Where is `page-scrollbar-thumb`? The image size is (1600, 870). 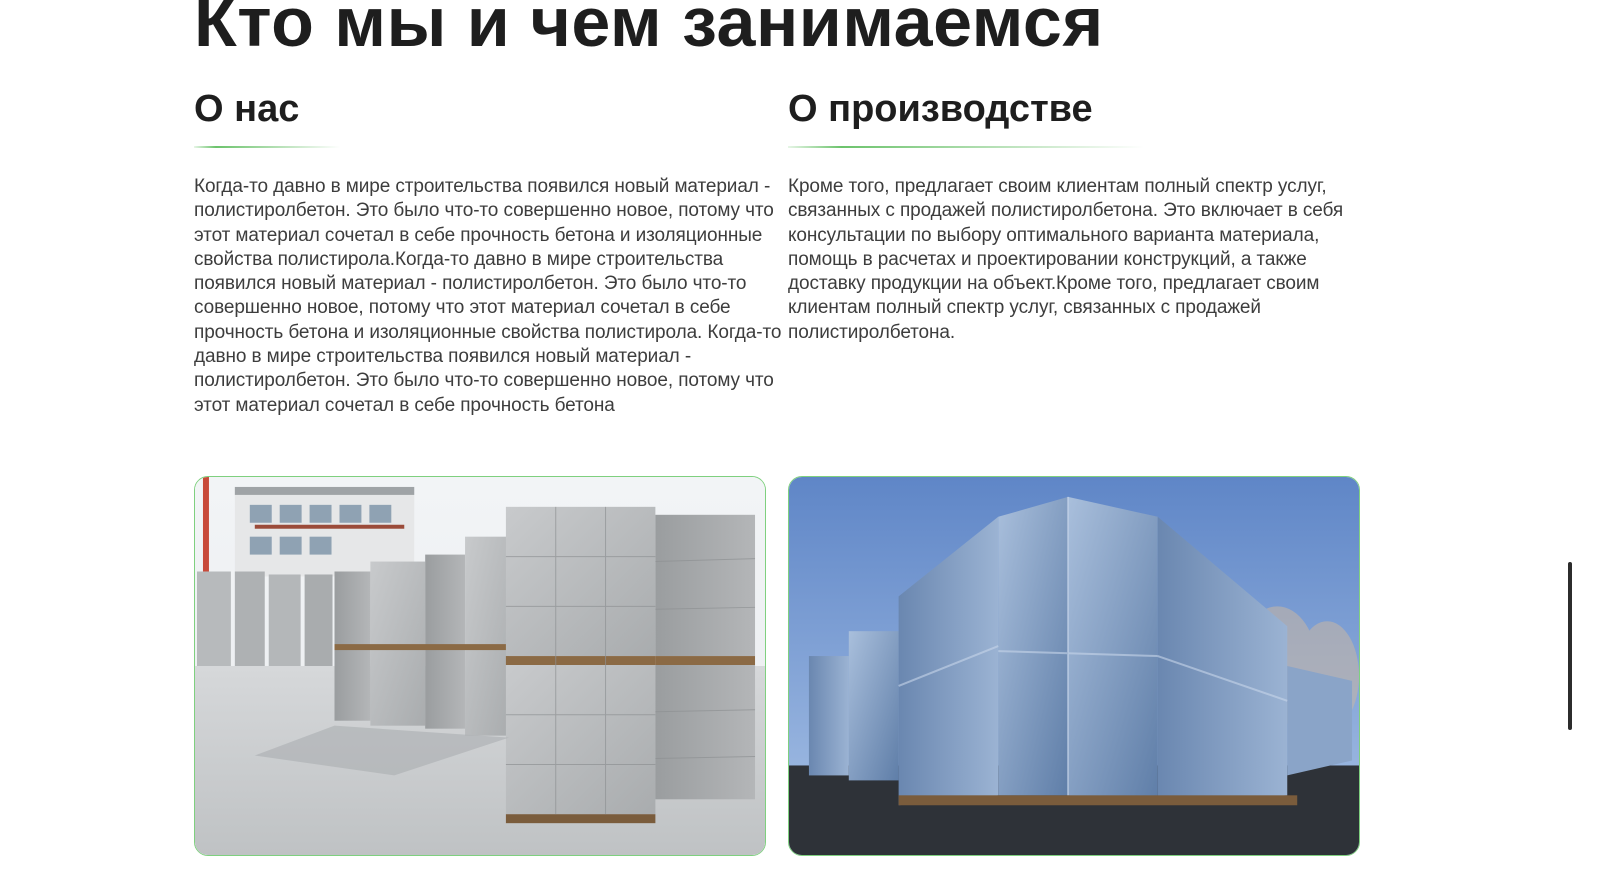 page-scrollbar-thumb is located at coordinates (1570, 646).